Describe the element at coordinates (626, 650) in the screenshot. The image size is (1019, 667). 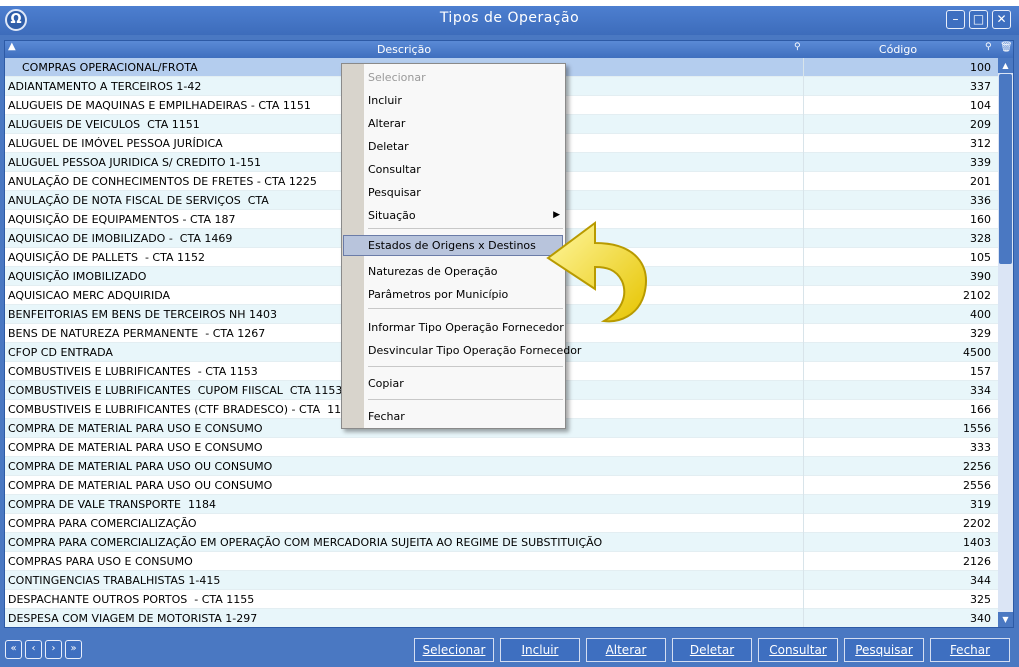
I see `edit-button: Alterar` at that location.